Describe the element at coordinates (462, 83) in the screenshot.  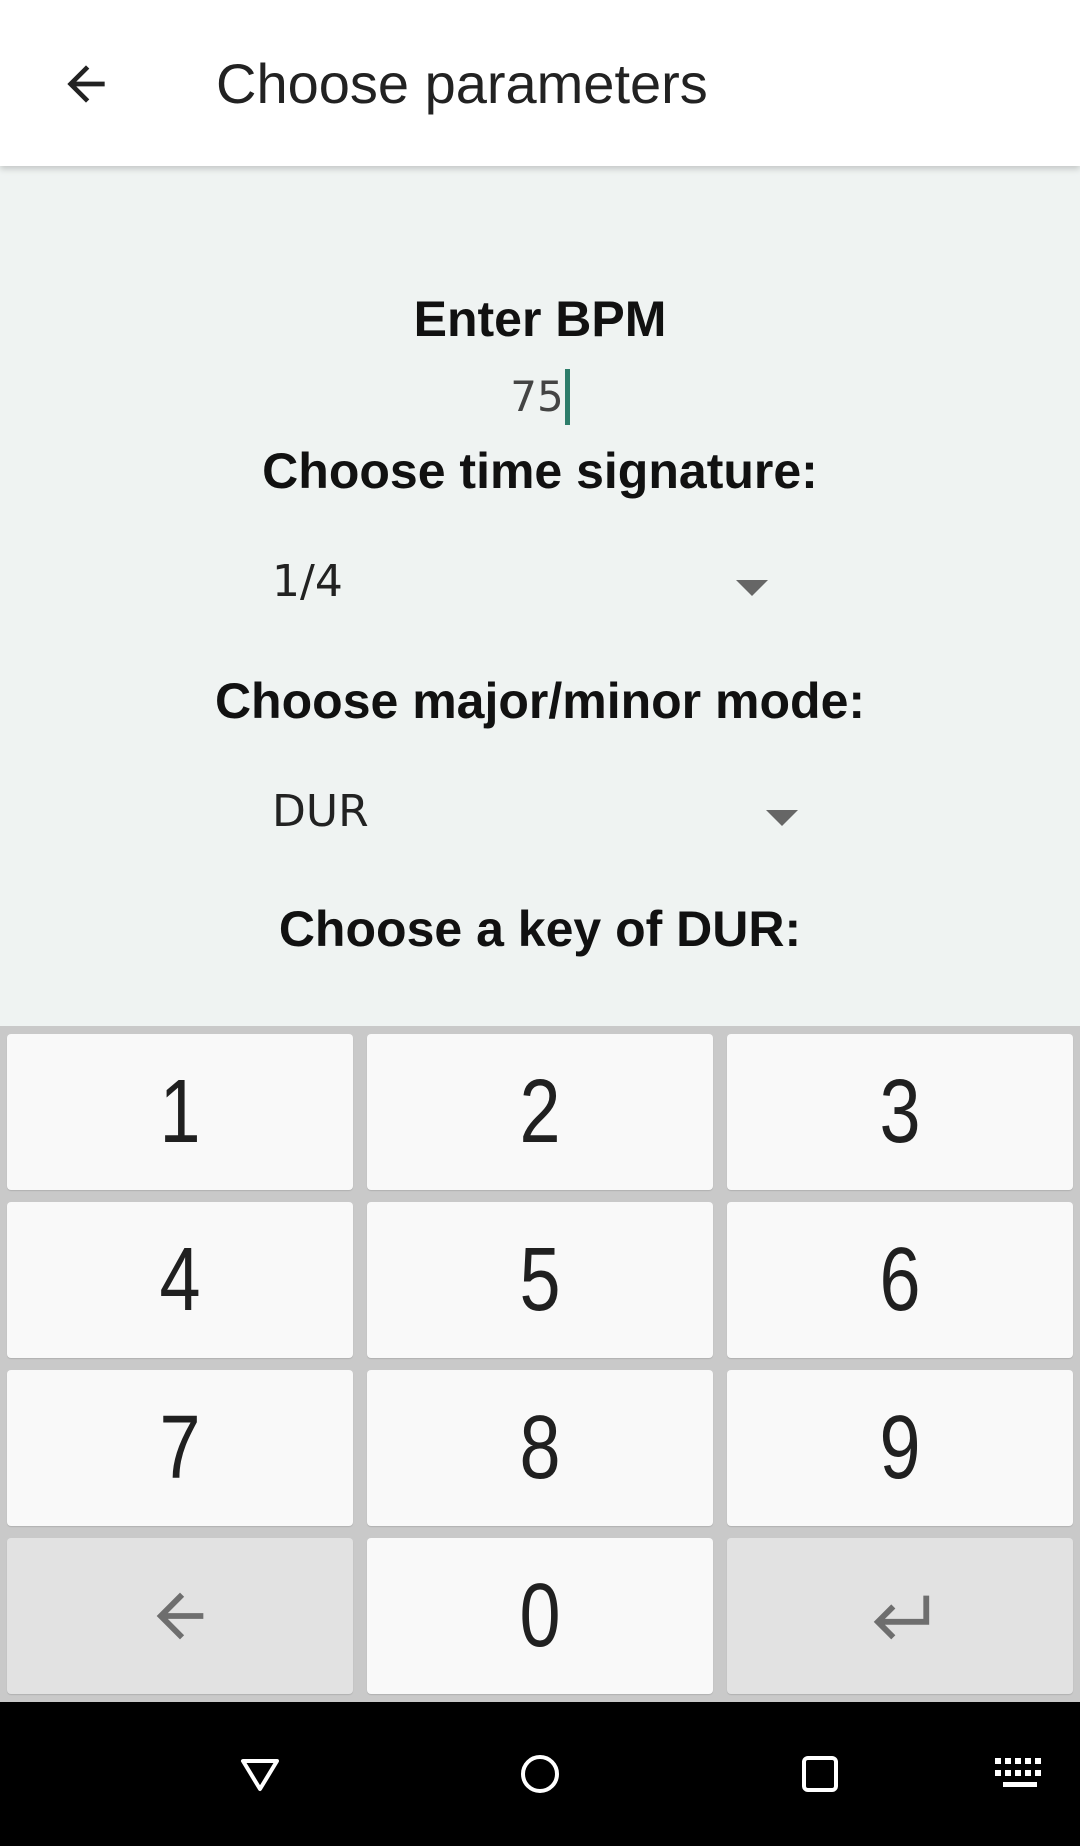
I see `page-title: Choose parameters` at that location.